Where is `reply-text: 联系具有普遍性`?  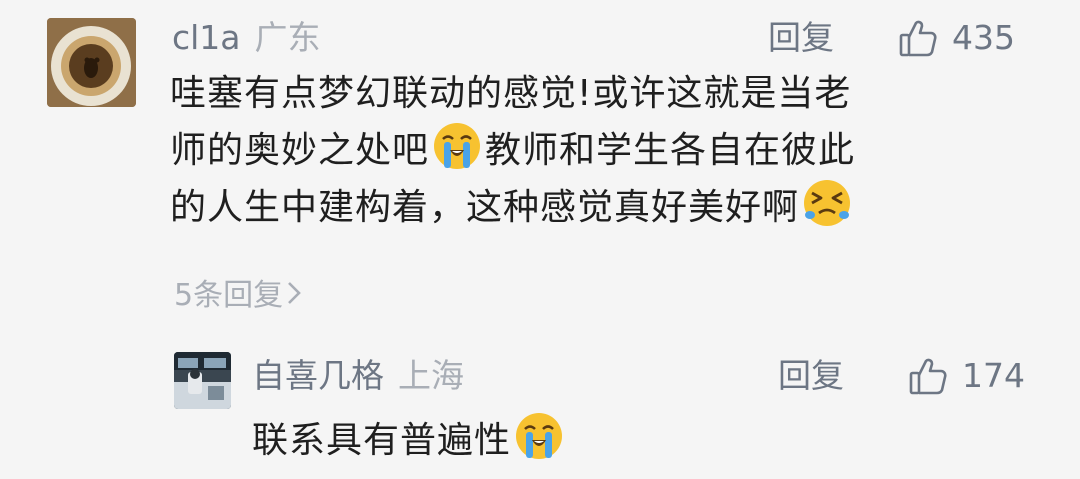 reply-text: 联系具有普遍性 is located at coordinates (409, 438).